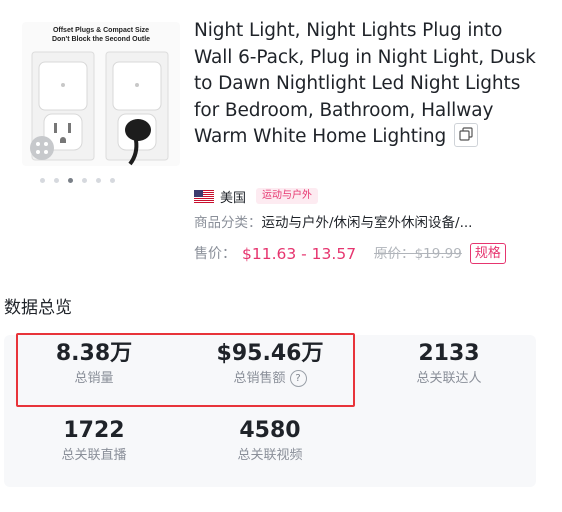 This screenshot has height=512, width=562. I want to click on price-row: 售价： $11.63 - 13.57 原价：$19.99 规格, so click(350, 253).